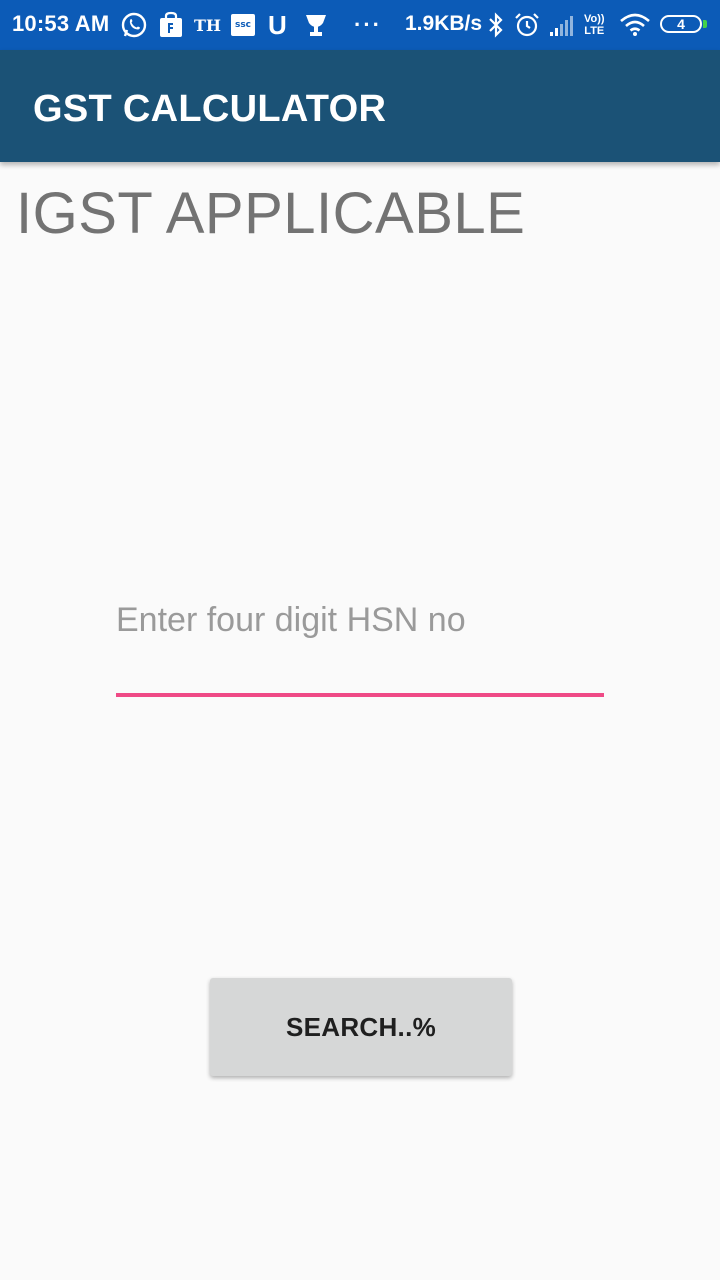 The width and height of the screenshot is (720, 1280). I want to click on wifi-icon, so click(635, 25).